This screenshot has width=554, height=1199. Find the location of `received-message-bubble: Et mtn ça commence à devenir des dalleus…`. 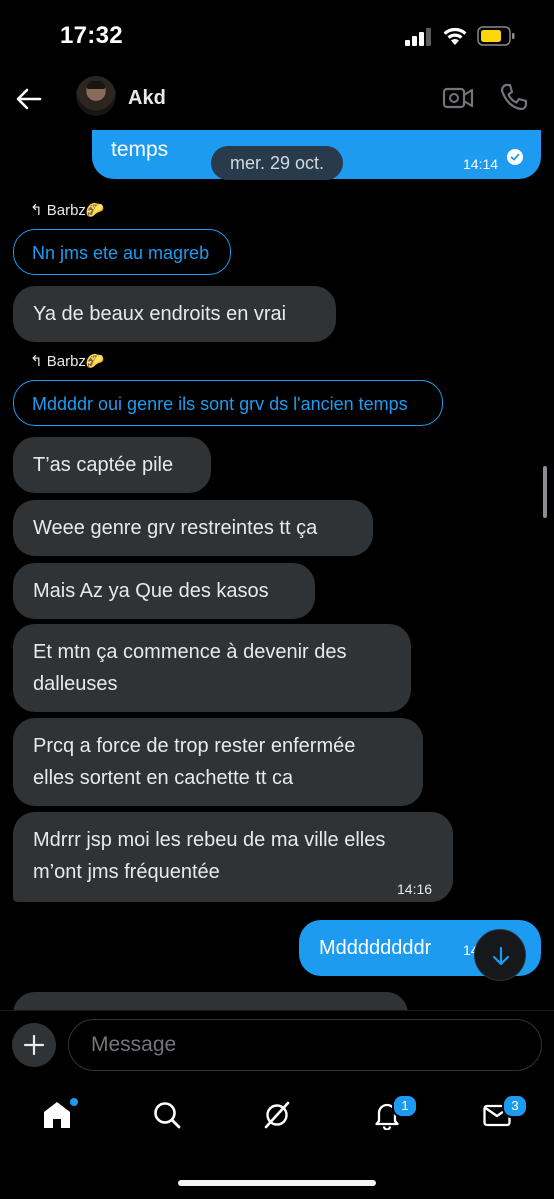

received-message-bubble: Et mtn ça commence à devenir des dalleus… is located at coordinates (212, 668).